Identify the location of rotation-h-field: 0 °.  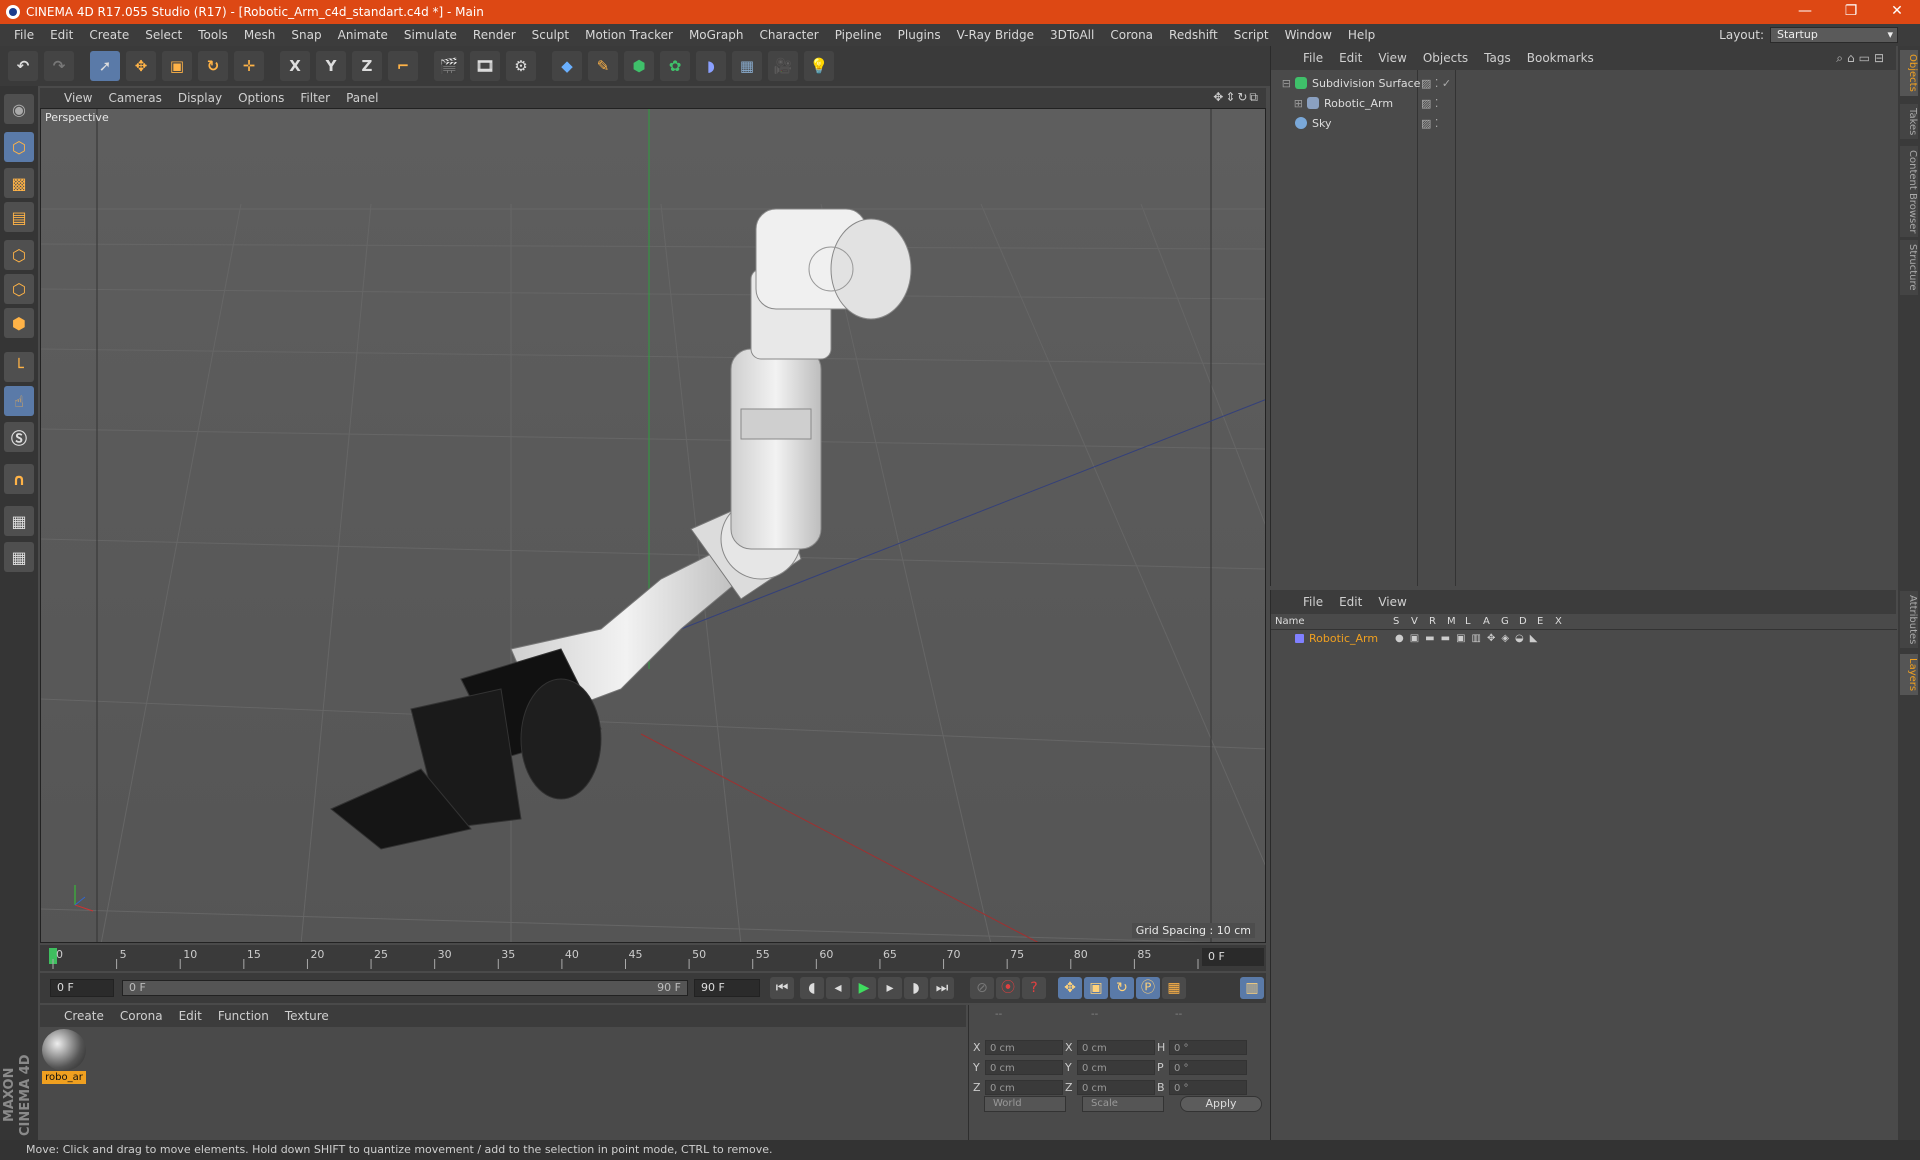
(1208, 1047).